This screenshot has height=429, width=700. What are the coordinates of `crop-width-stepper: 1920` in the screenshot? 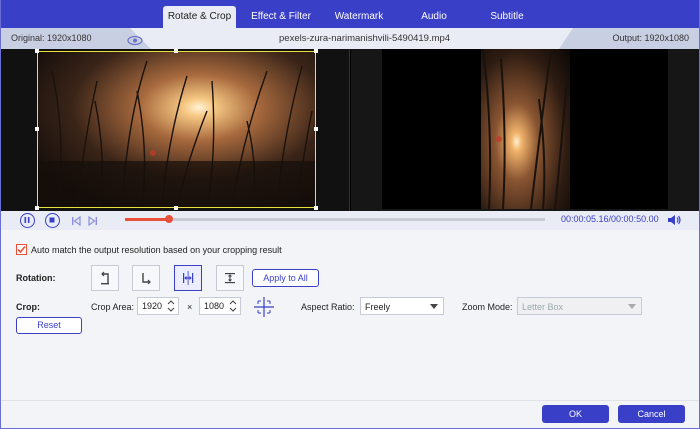 It's located at (158, 306).